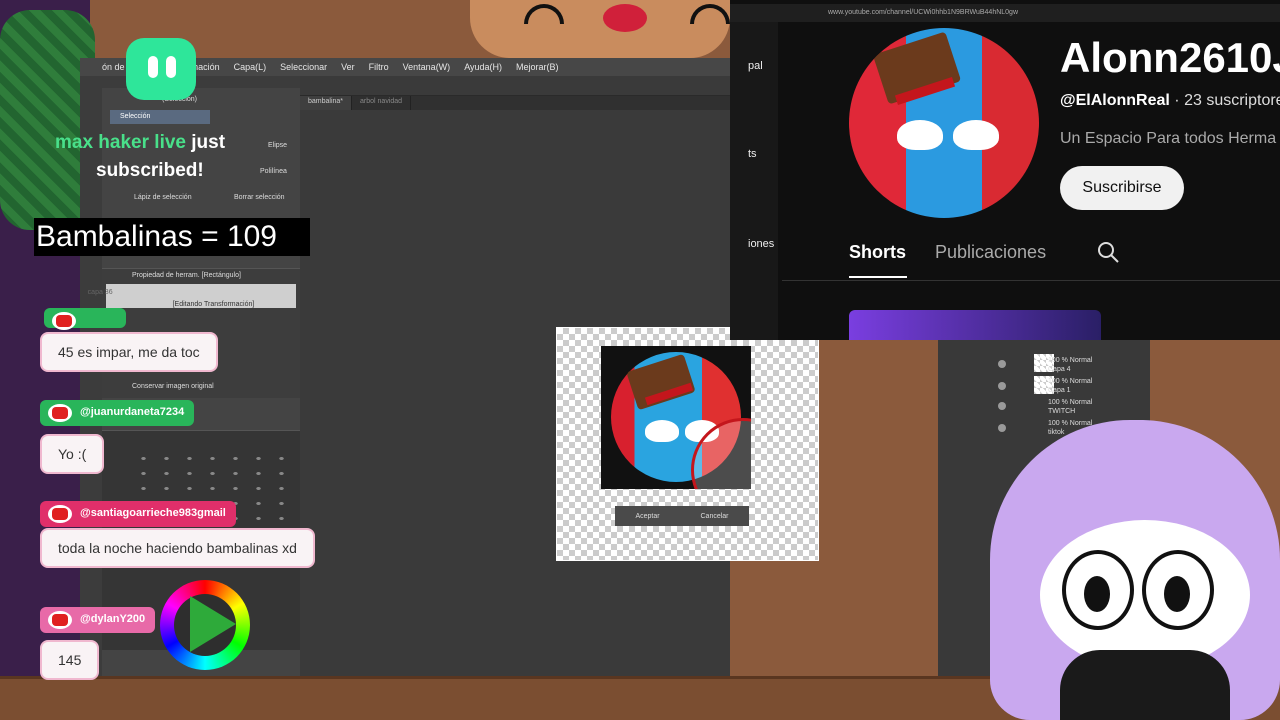  Describe the element at coordinates (1059, 369) in the screenshot. I see `layer-name: Capa 4` at that location.